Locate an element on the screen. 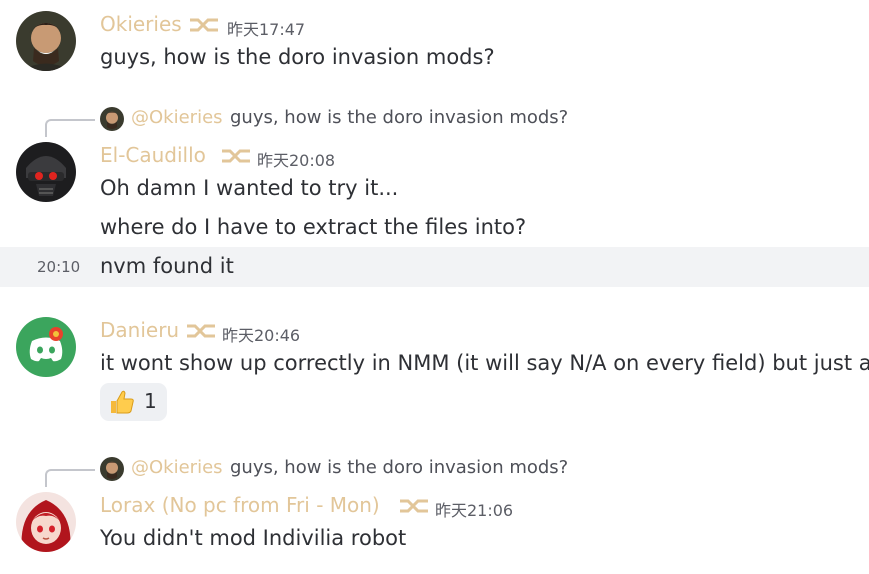  username: Lorax (No pc from Fri - Mon) is located at coordinates (240, 505).